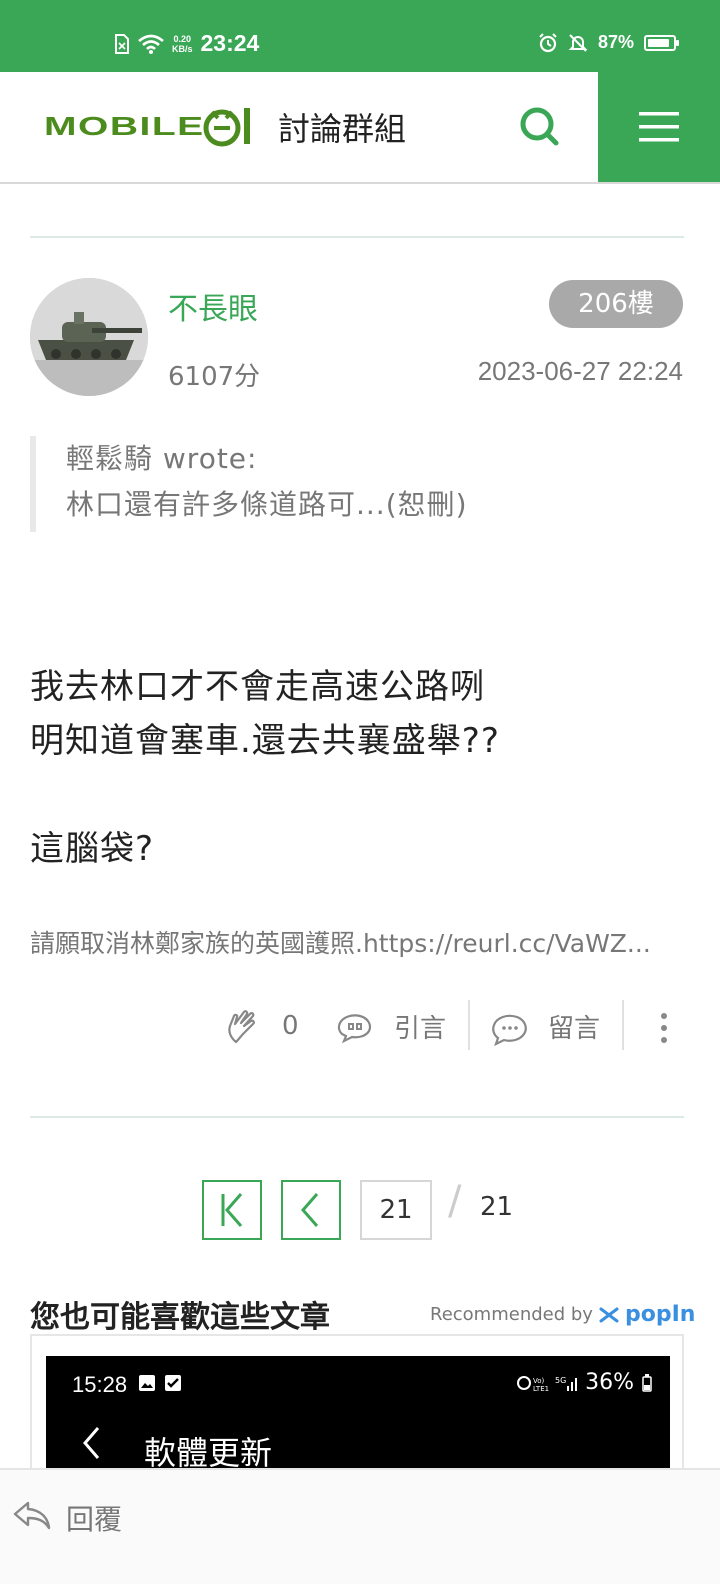 The image size is (720, 1584). Describe the element at coordinates (547, 1383) in the screenshot. I see `thumb-signal-icon: Vo) LTE1 5G` at that location.